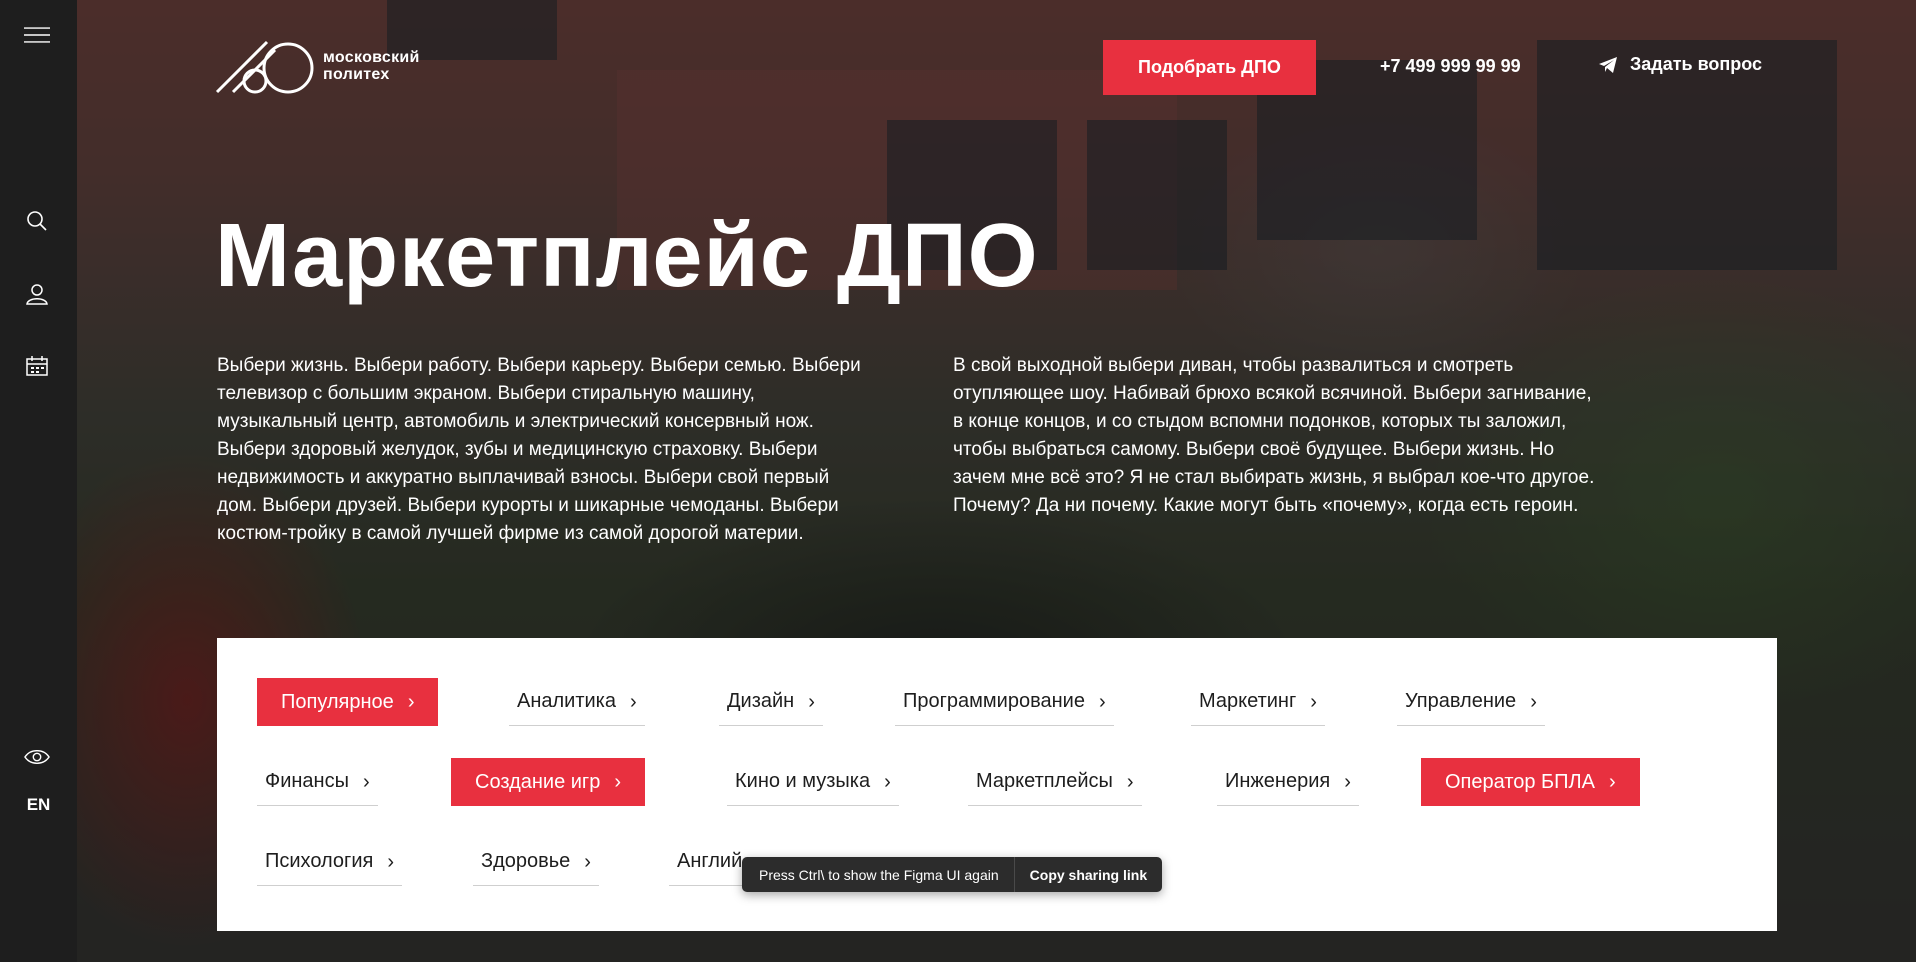  What do you see at coordinates (1450, 66) in the screenshot?
I see `phone-link: +7 499 999 99 99` at bounding box center [1450, 66].